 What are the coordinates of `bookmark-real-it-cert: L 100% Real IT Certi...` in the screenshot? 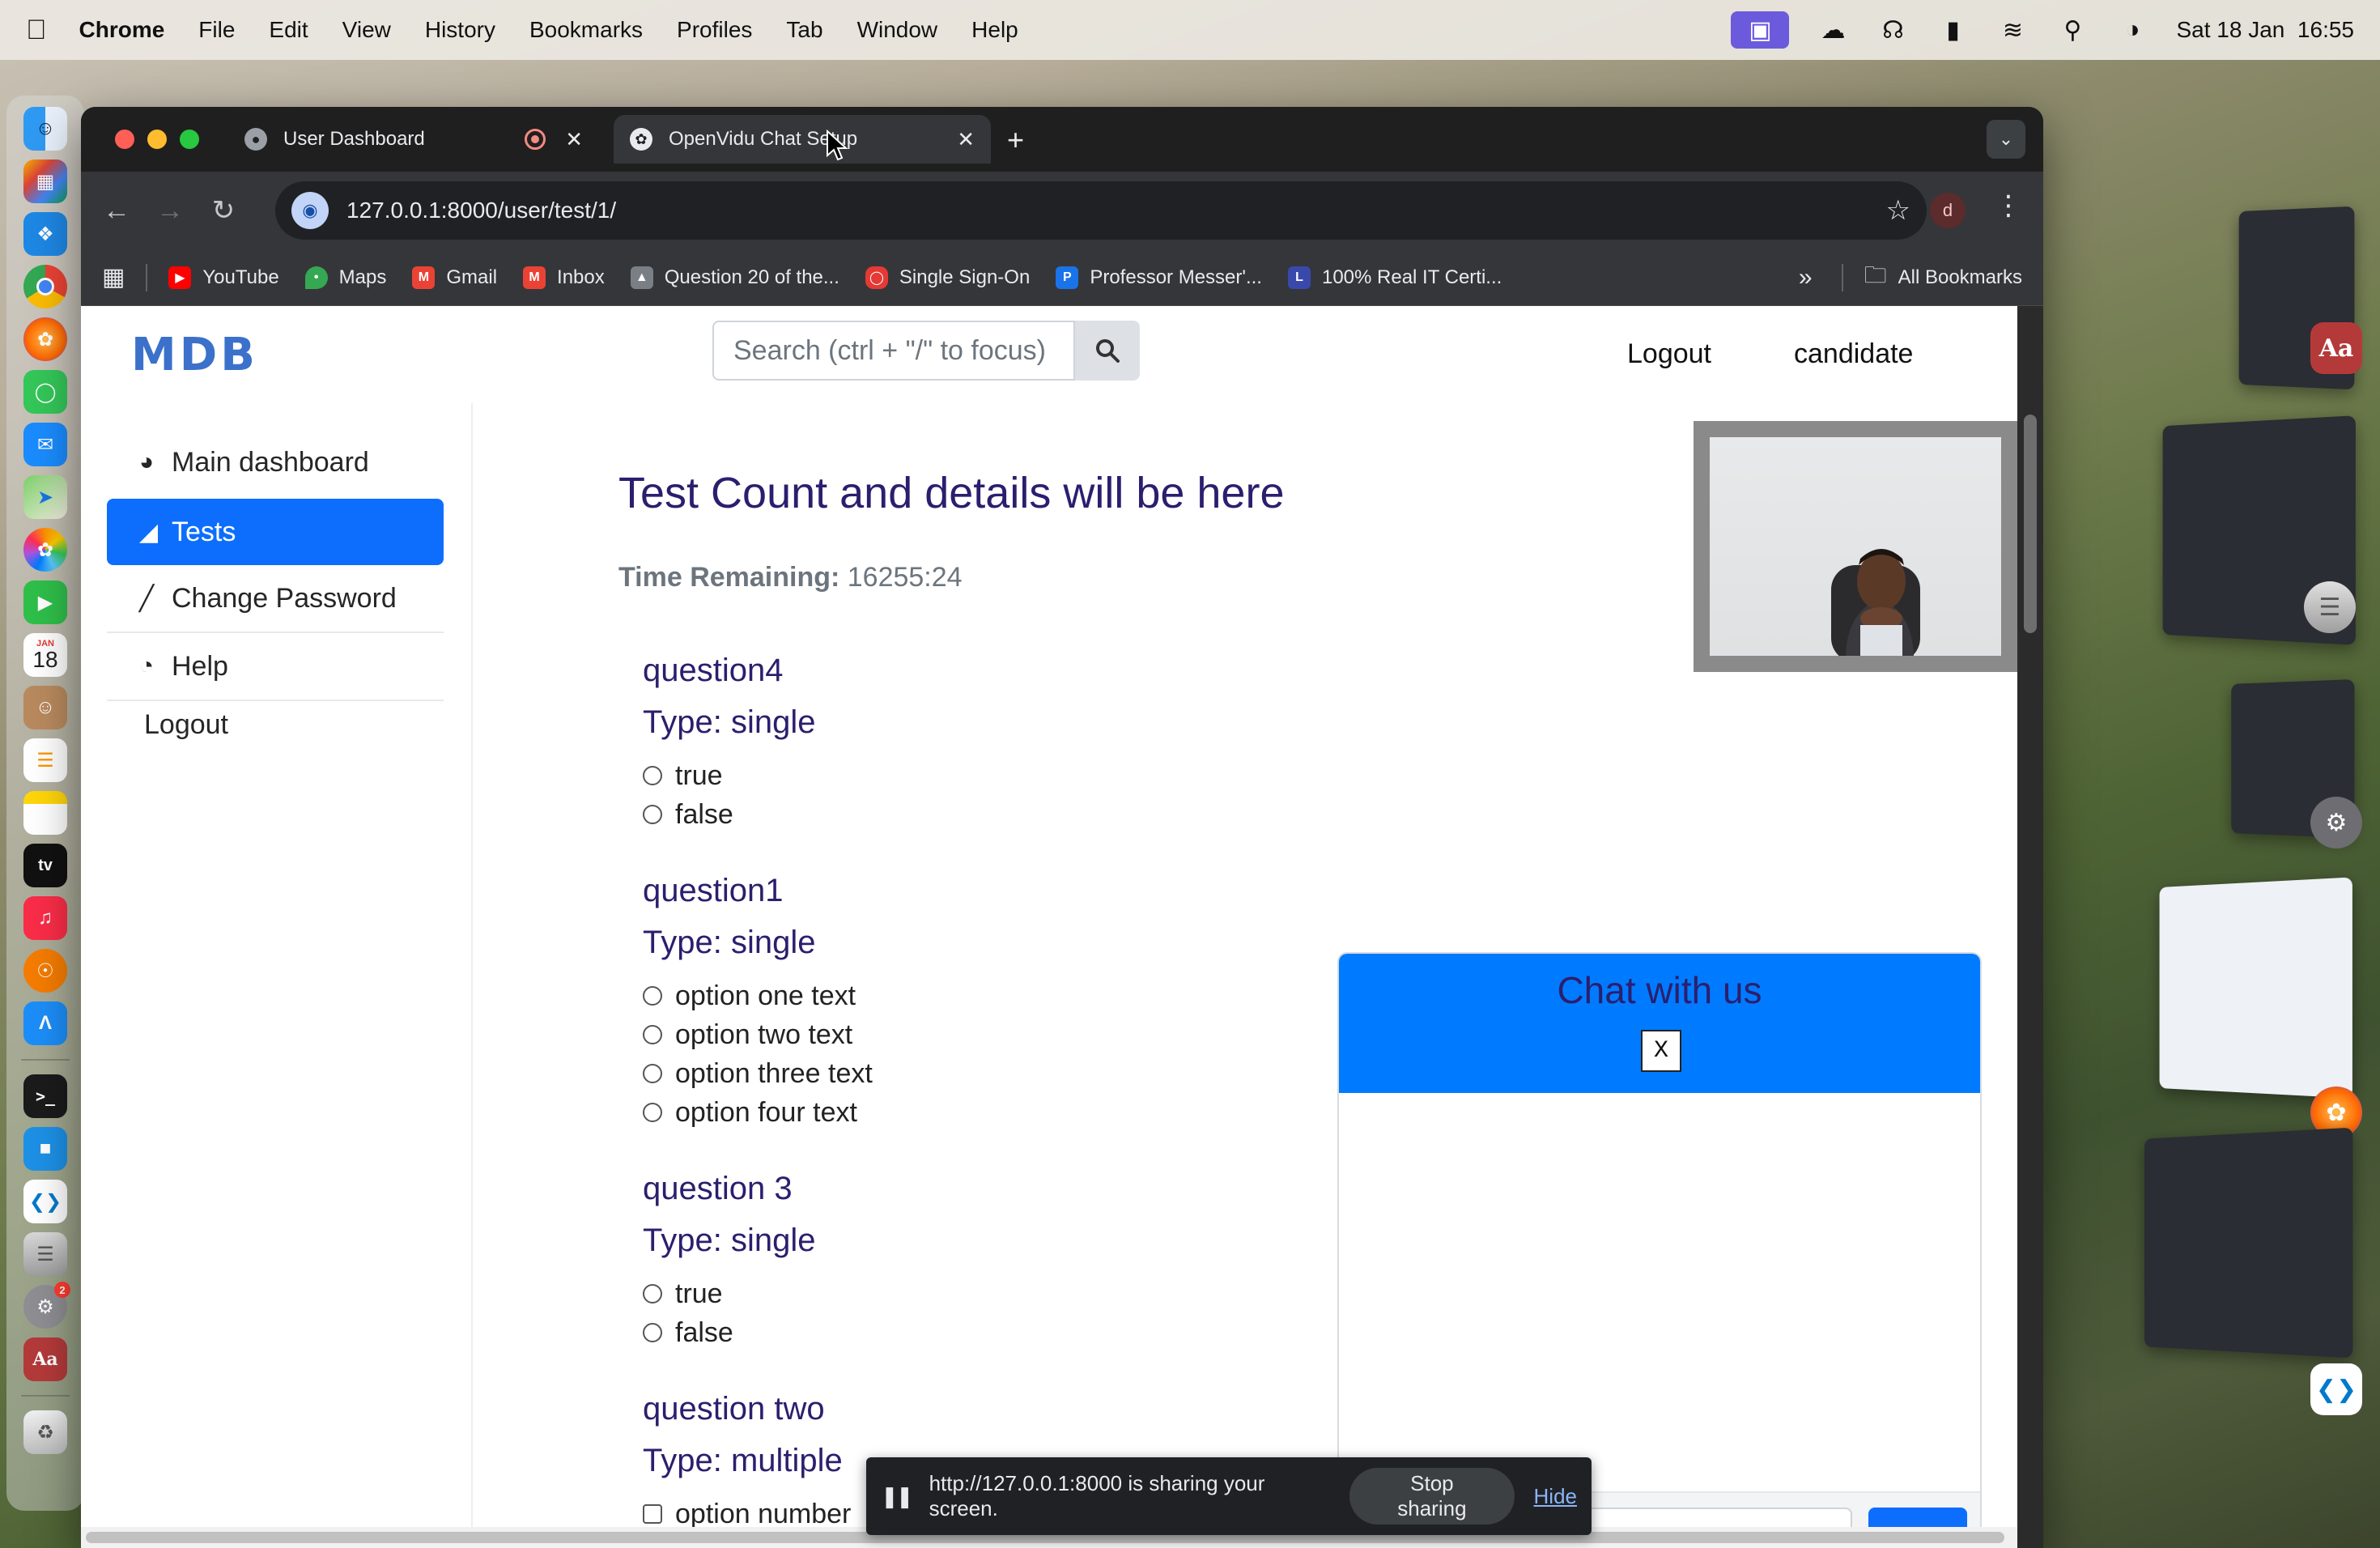 It's located at (1395, 277).